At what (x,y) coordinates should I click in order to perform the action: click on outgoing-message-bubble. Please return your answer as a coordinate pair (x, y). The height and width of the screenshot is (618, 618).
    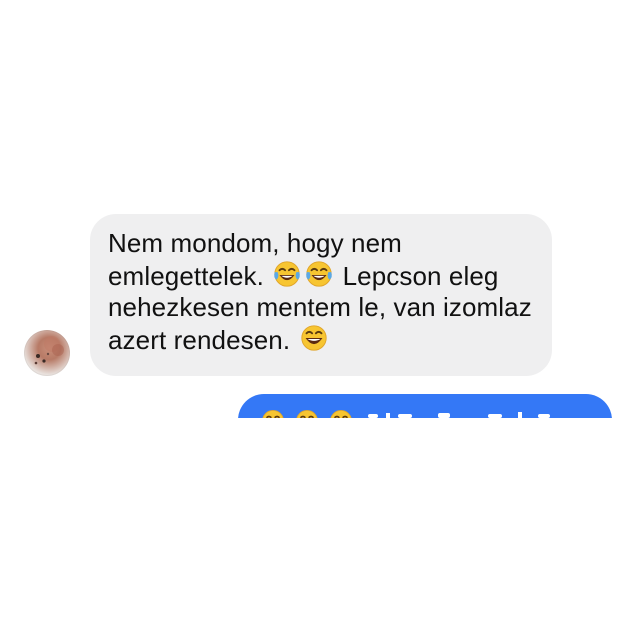
    Looking at the image, I should click on (425, 406).